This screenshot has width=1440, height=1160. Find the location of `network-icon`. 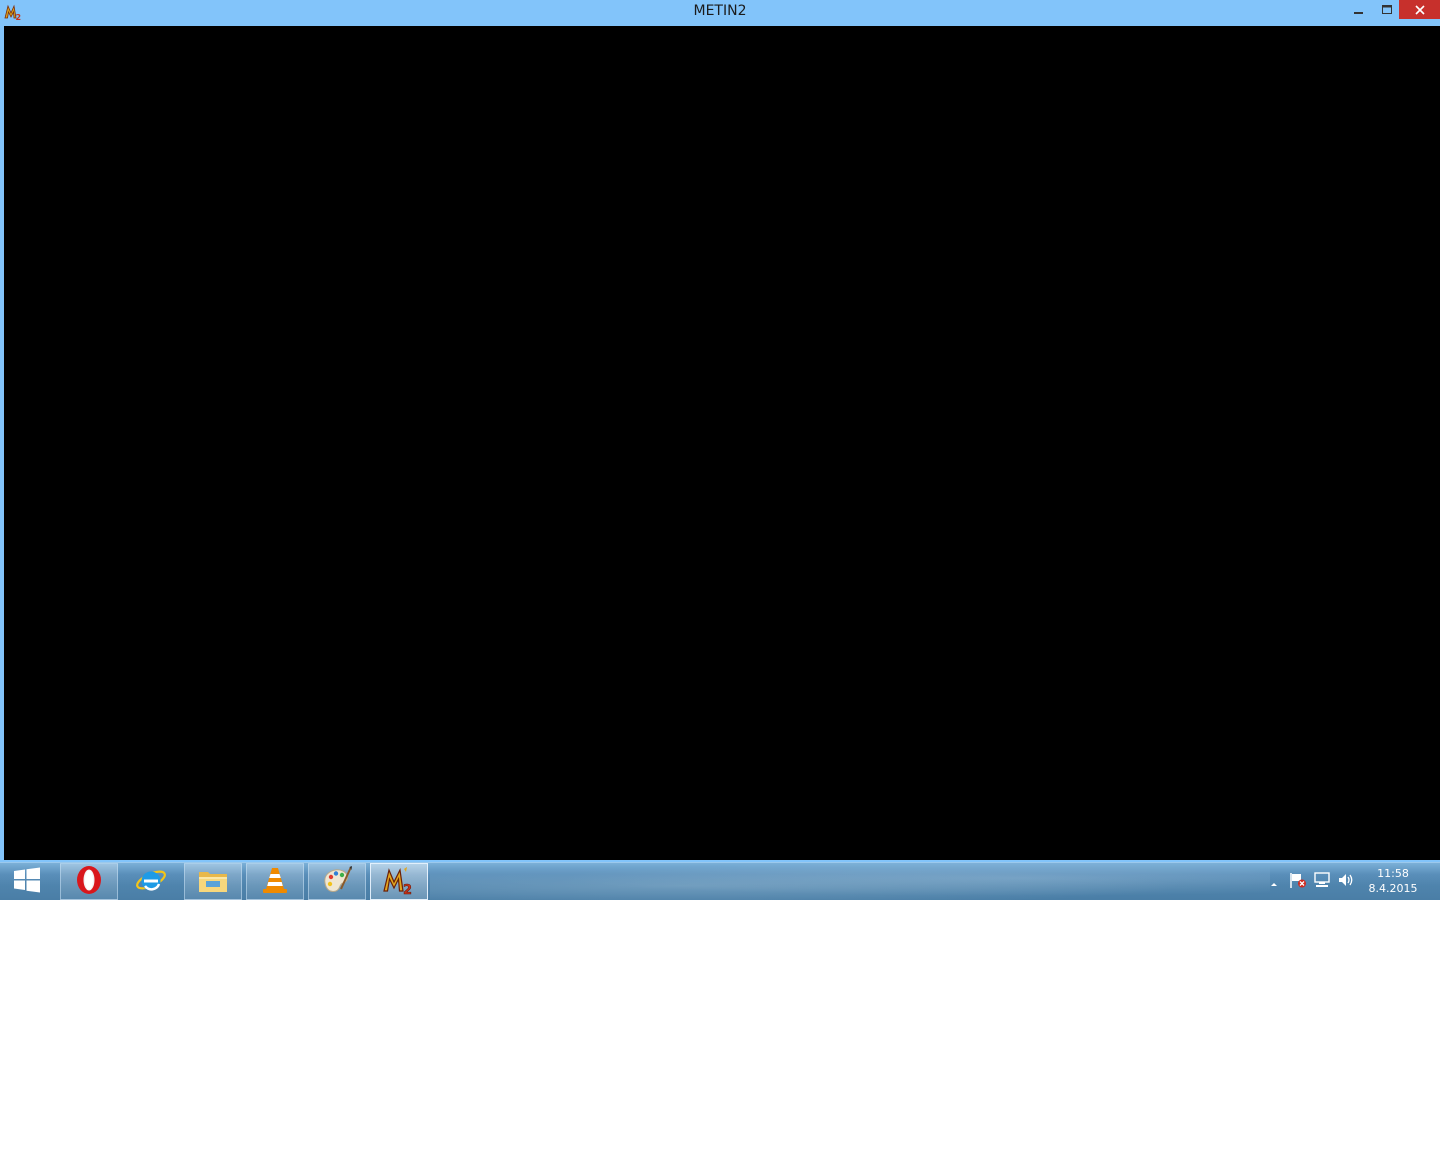

network-icon is located at coordinates (1322, 882).